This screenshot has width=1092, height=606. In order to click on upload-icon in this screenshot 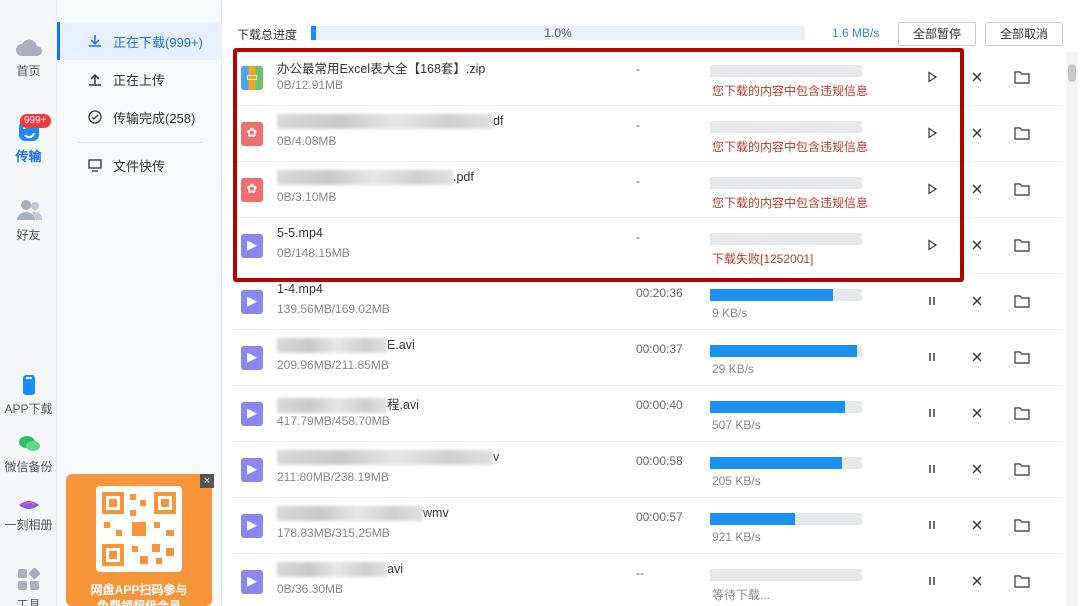, I will do `click(95, 79)`.